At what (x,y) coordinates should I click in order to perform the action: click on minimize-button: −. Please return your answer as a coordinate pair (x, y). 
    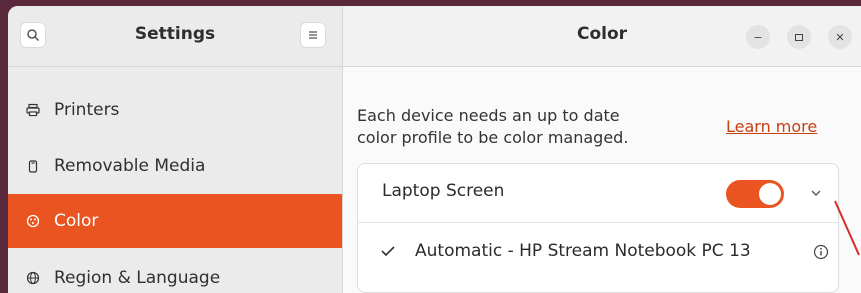
    Looking at the image, I should click on (758, 37).